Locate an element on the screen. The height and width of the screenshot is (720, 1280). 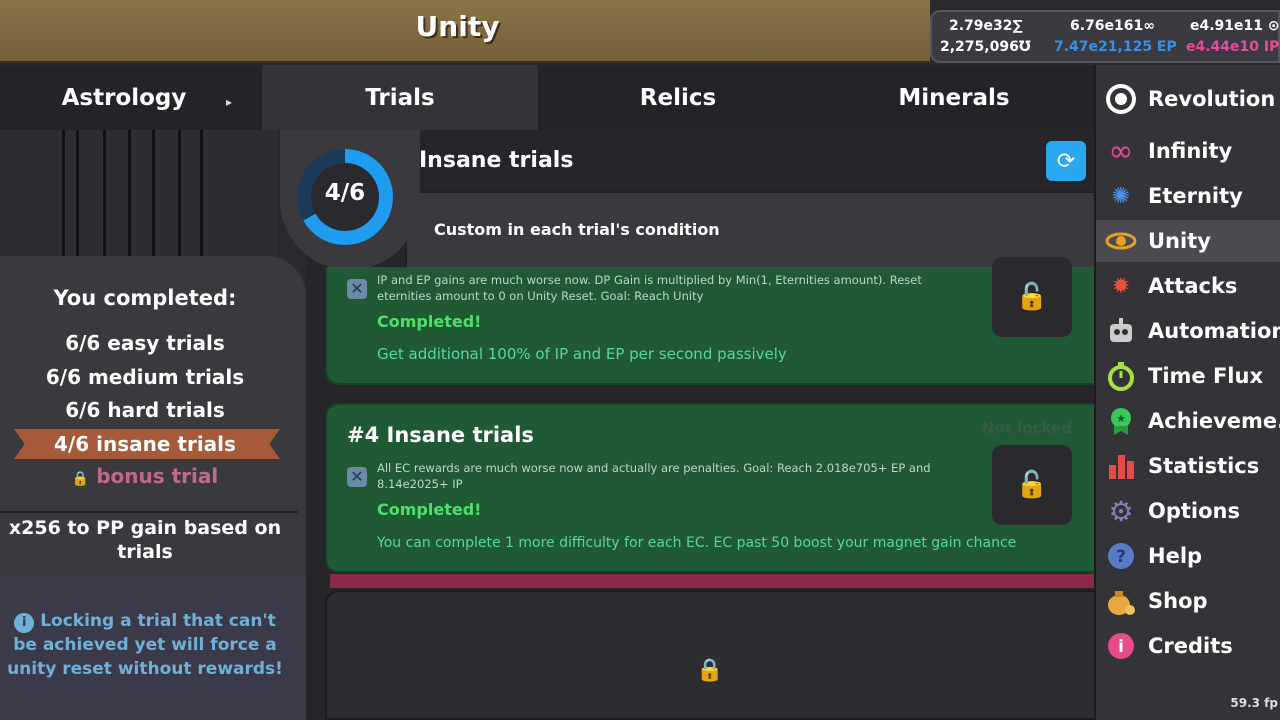
currency-revolution: e4.91e11 ⊙ is located at coordinates (1235, 26).